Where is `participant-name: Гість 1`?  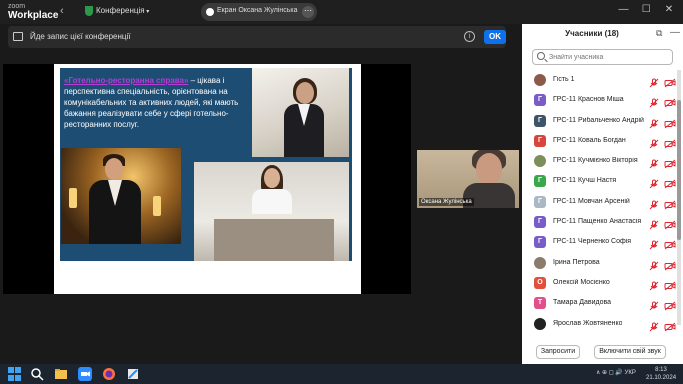
participant-name: Гість 1 is located at coordinates (564, 79).